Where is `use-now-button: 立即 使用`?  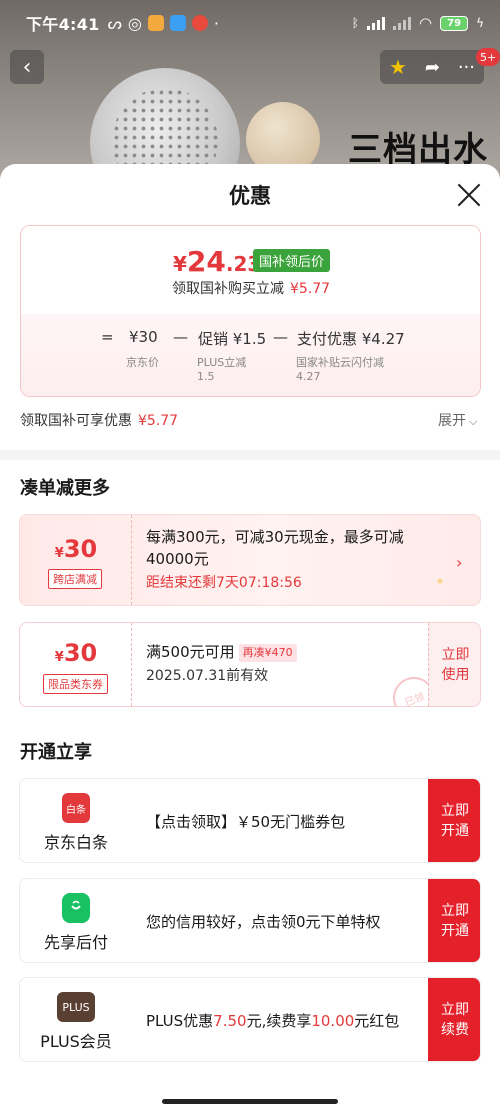 use-now-button: 立即 使用 is located at coordinates (454, 664).